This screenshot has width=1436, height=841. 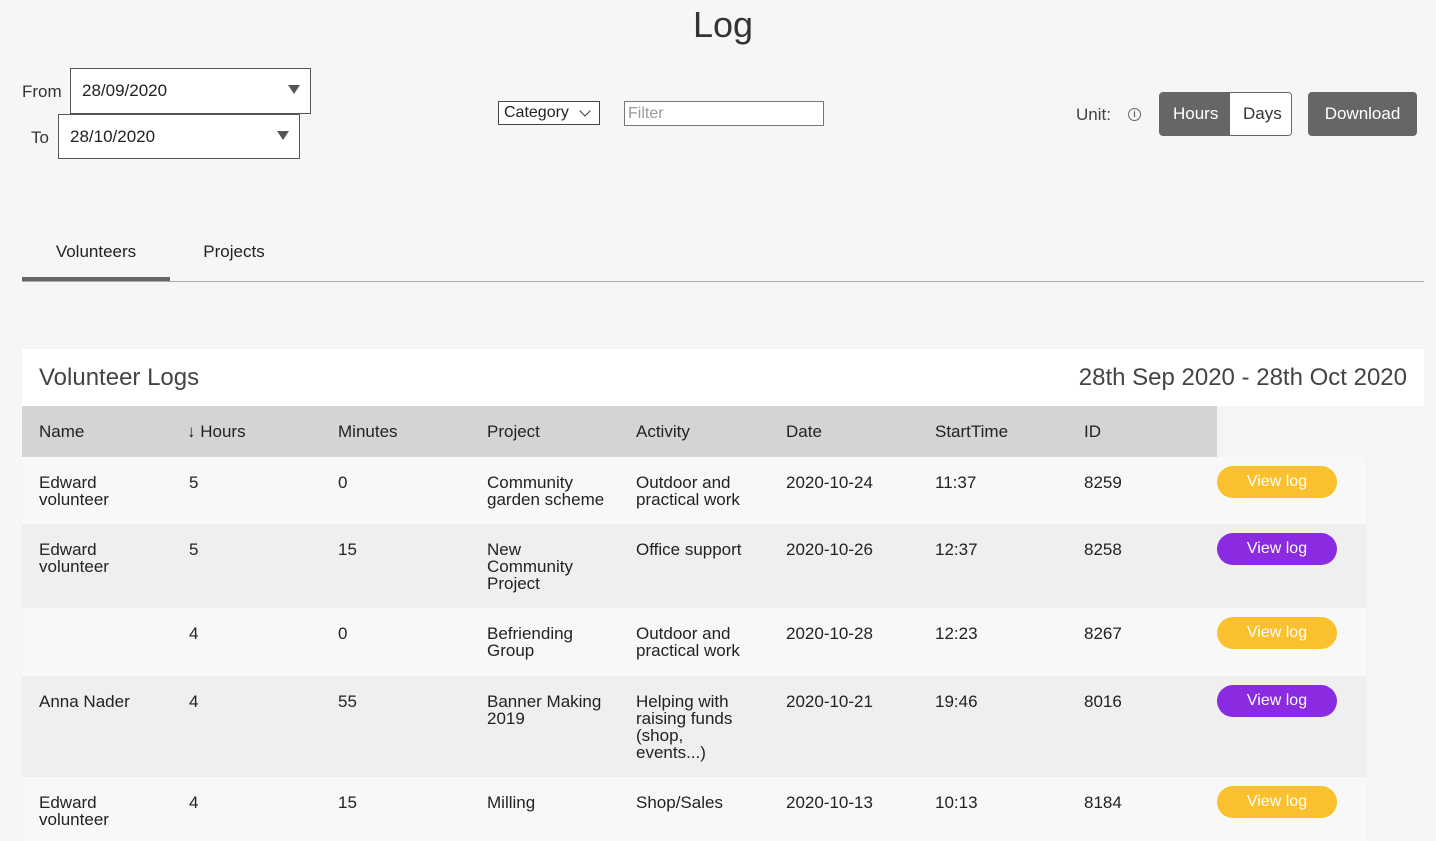 What do you see at coordinates (1103, 549) in the screenshot?
I see `cell-id: 8258` at bounding box center [1103, 549].